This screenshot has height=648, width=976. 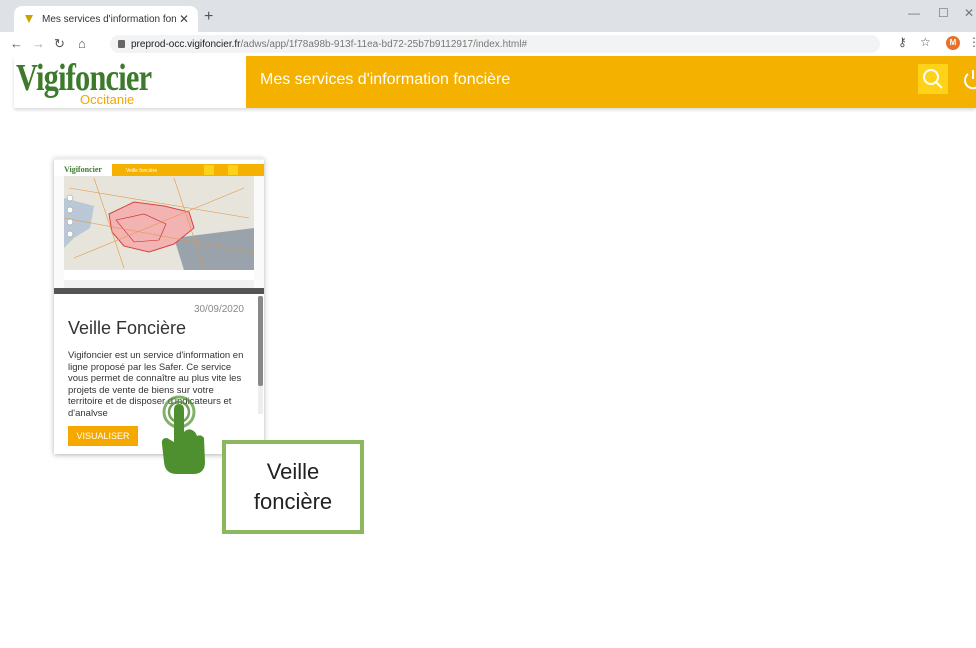 What do you see at coordinates (82, 43) in the screenshot?
I see `home-icon: ⌂` at bounding box center [82, 43].